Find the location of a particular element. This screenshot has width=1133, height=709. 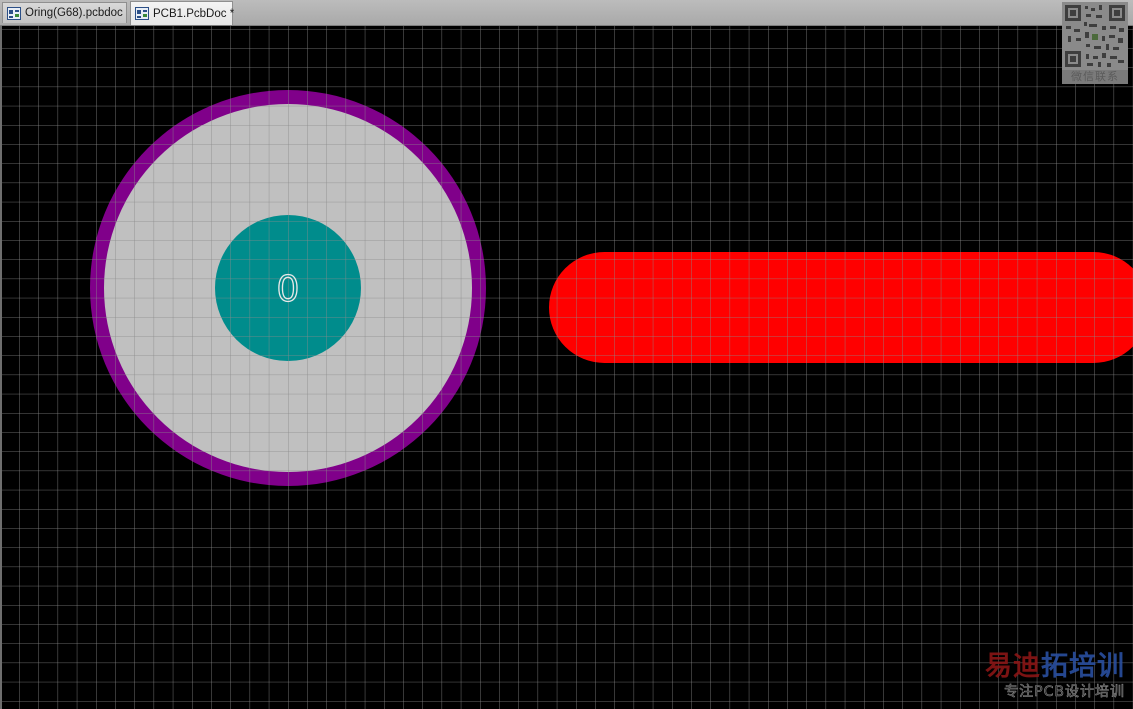

watermark-logo: 易迪拓培训 专注PCB设计培训 is located at coordinates (1049, 677).